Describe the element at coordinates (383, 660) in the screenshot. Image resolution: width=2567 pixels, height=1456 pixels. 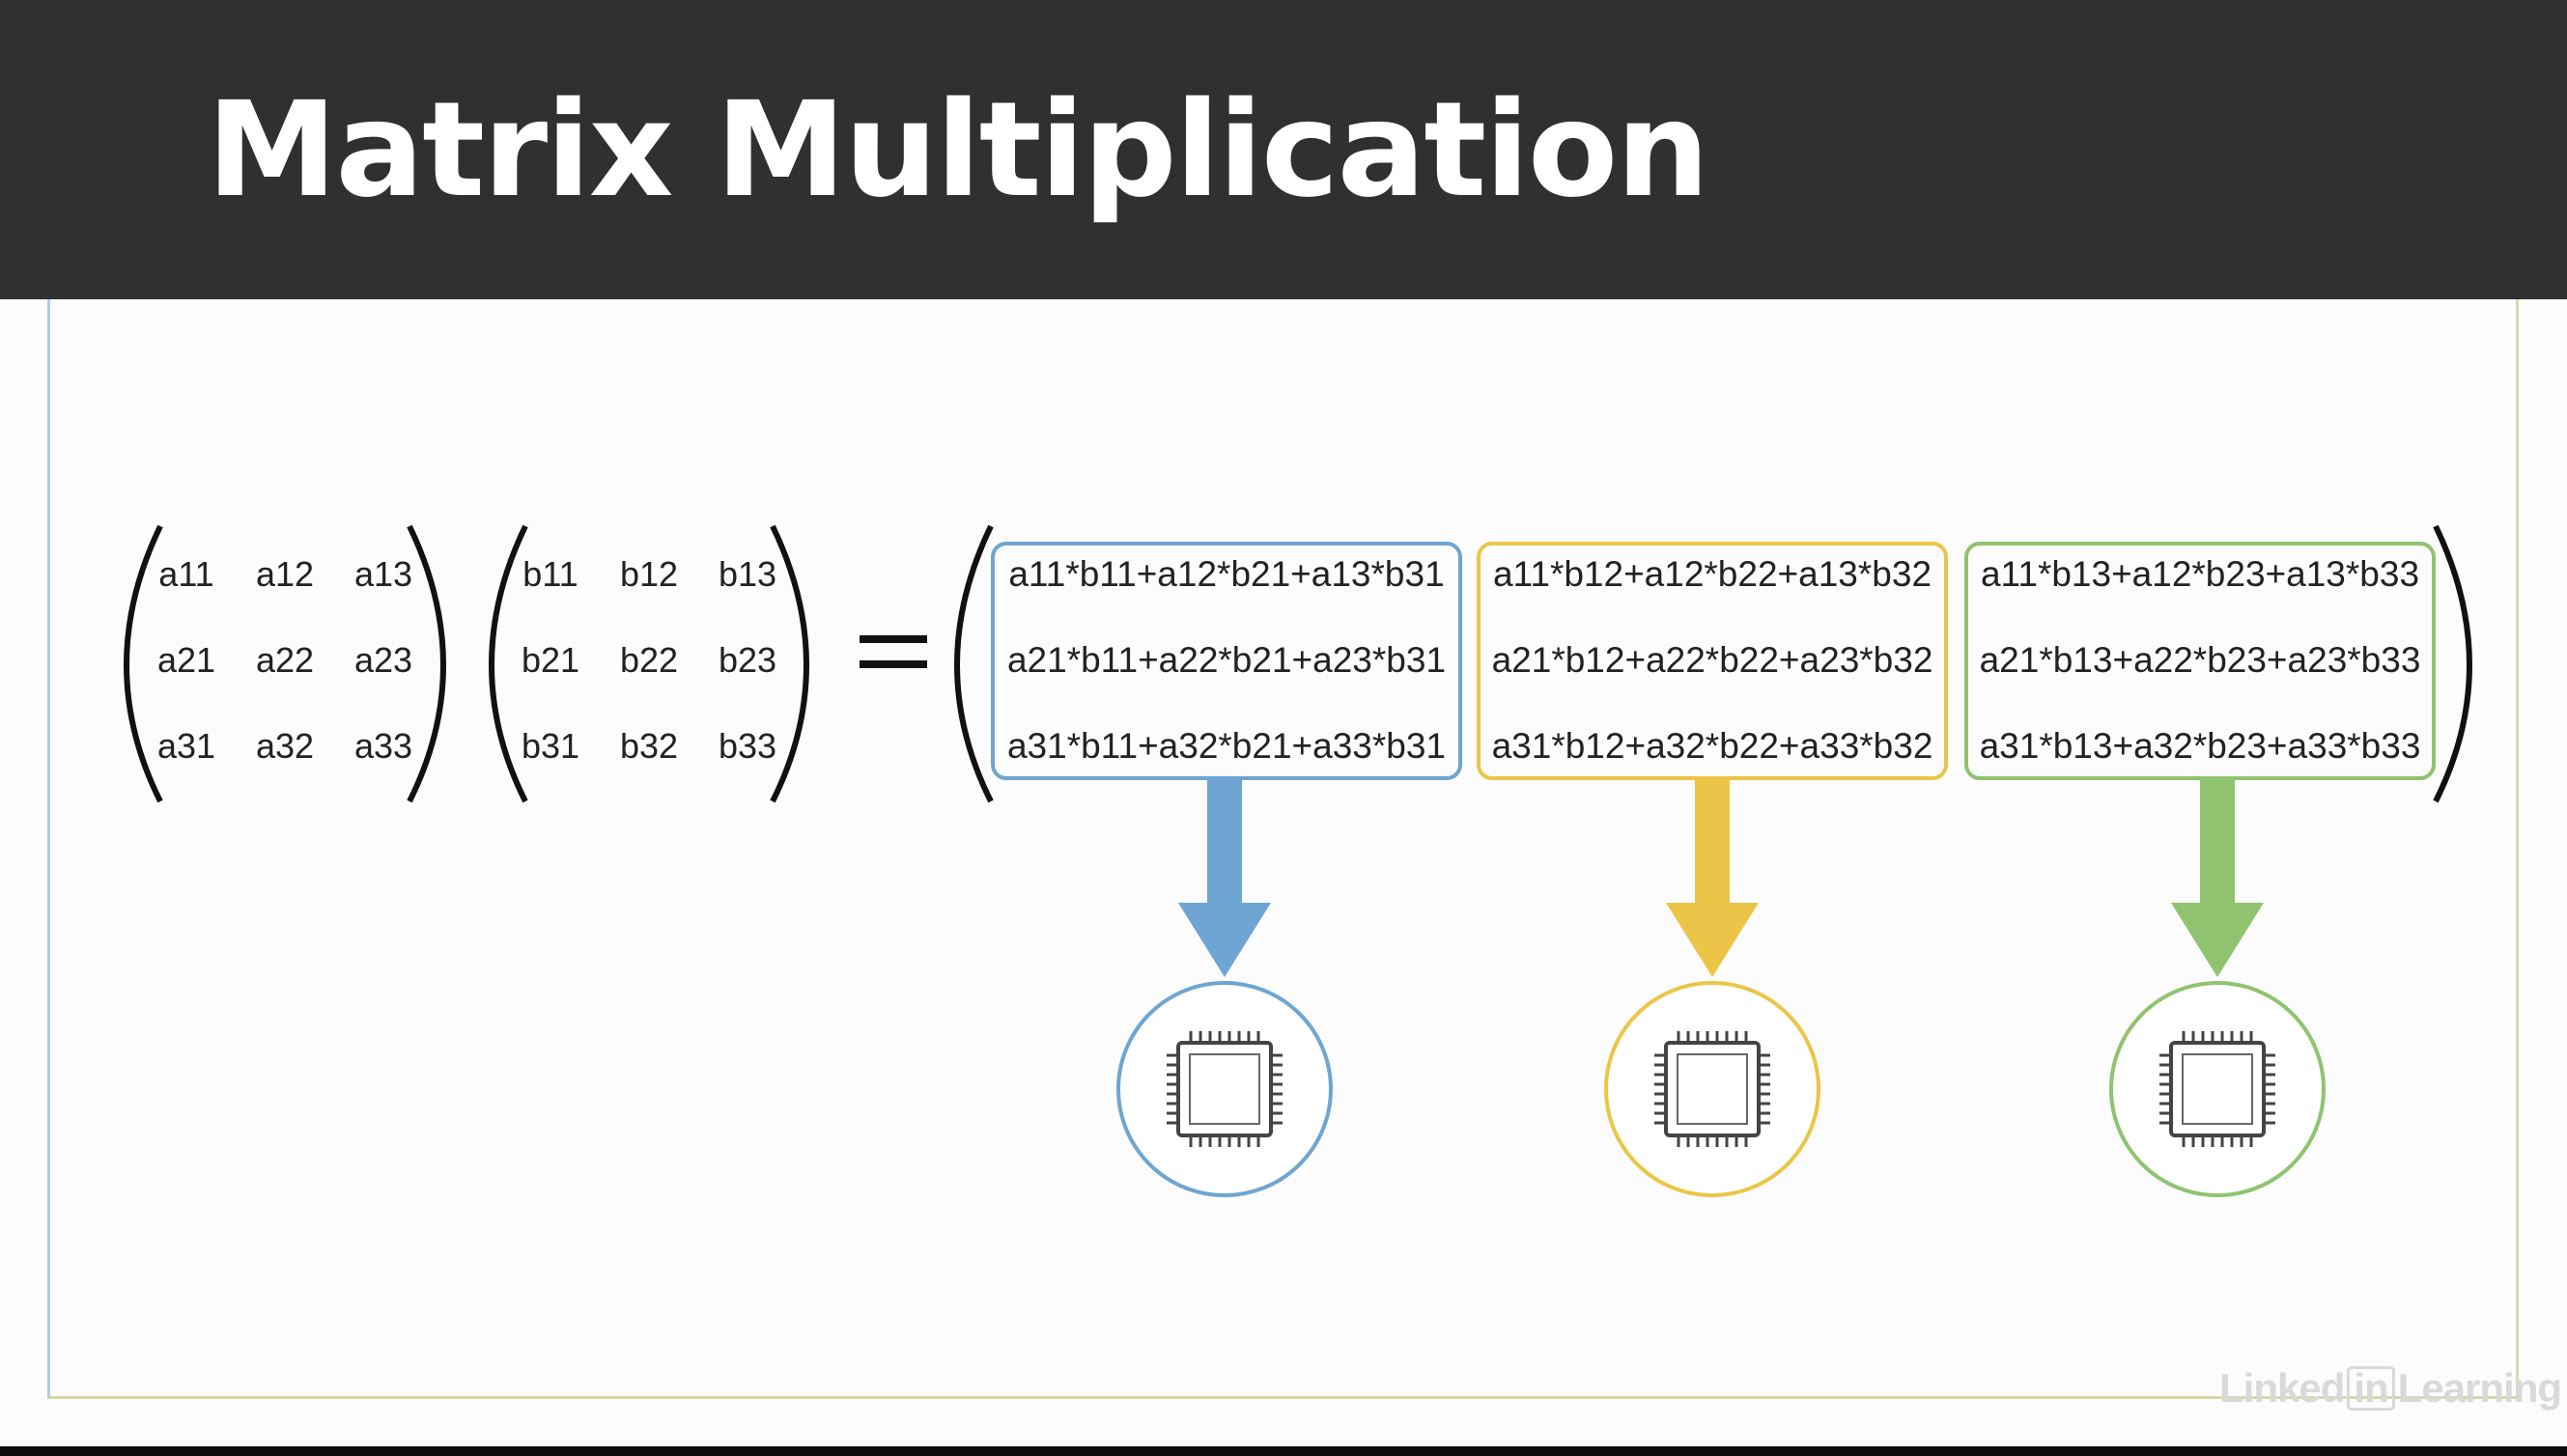
I see `matrix-a-cell: a23` at that location.